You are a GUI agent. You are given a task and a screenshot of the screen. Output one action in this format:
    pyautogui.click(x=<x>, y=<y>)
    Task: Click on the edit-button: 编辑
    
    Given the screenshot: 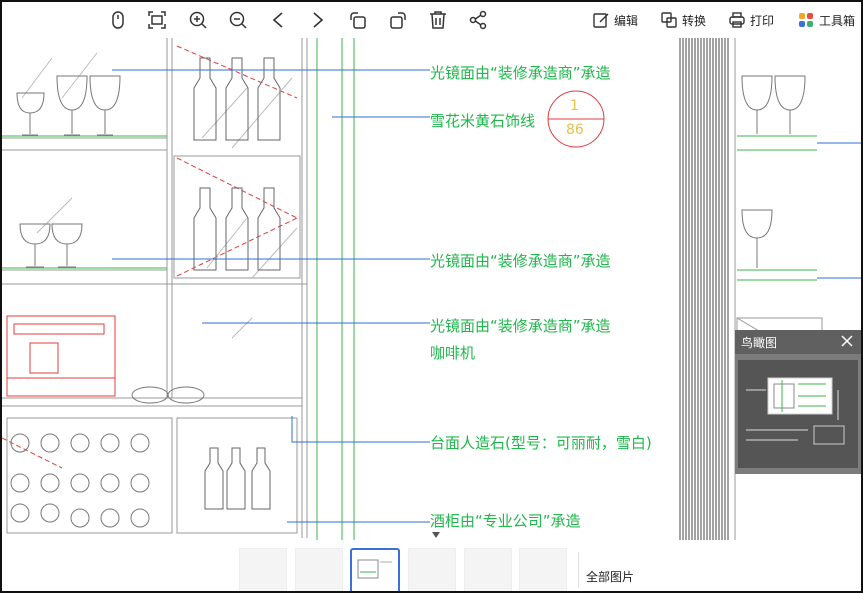 What is the action you would take?
    pyautogui.click(x=615, y=20)
    